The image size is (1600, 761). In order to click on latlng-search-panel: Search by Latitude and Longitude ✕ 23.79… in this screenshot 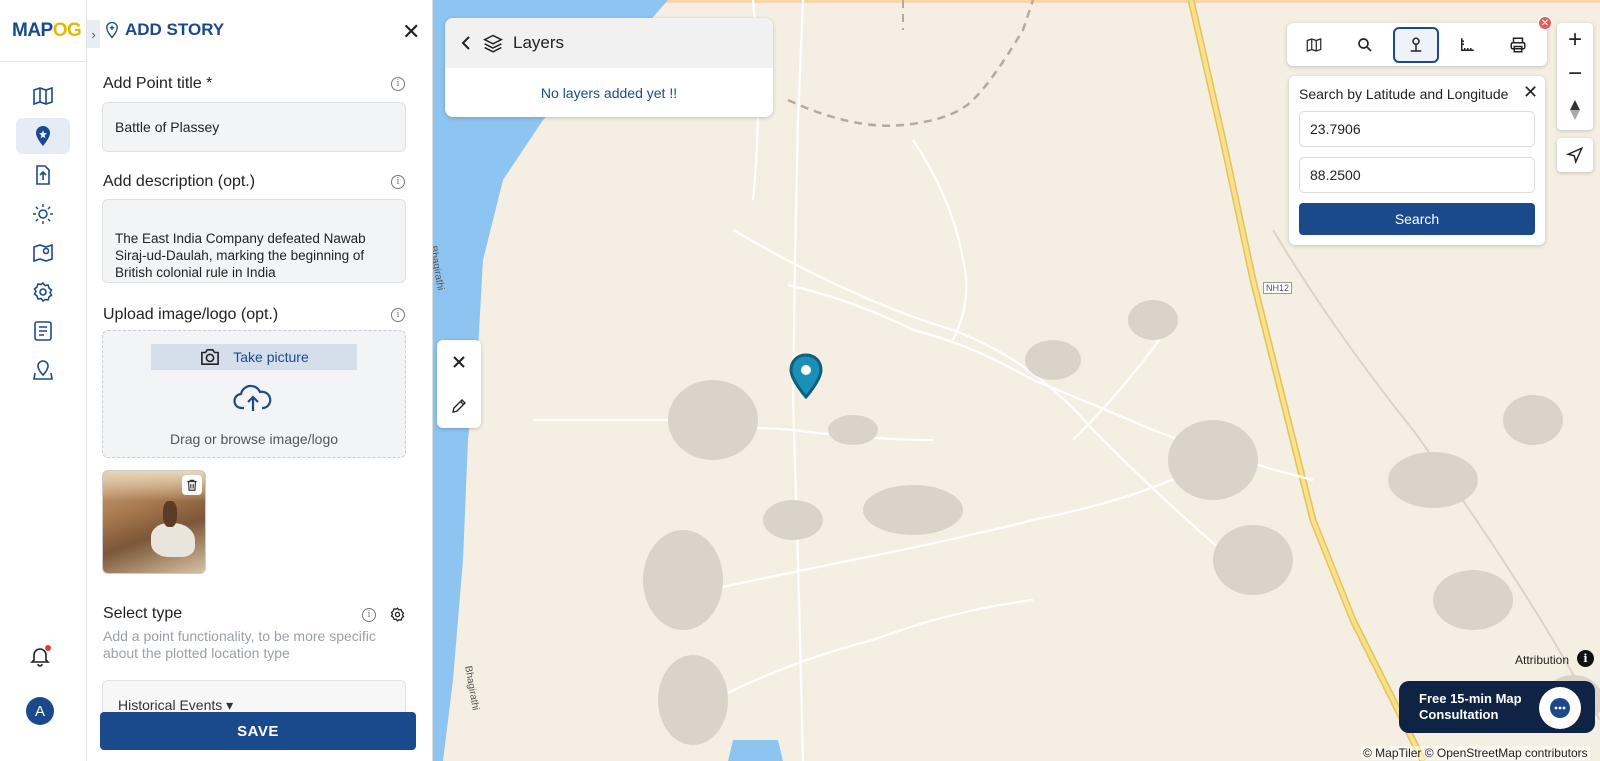, I will do `click(1417, 160)`.